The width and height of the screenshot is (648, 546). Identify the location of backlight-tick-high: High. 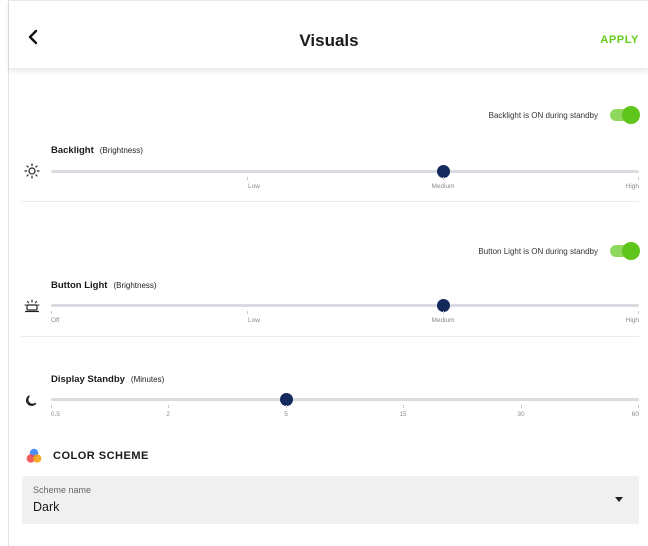
(632, 186).